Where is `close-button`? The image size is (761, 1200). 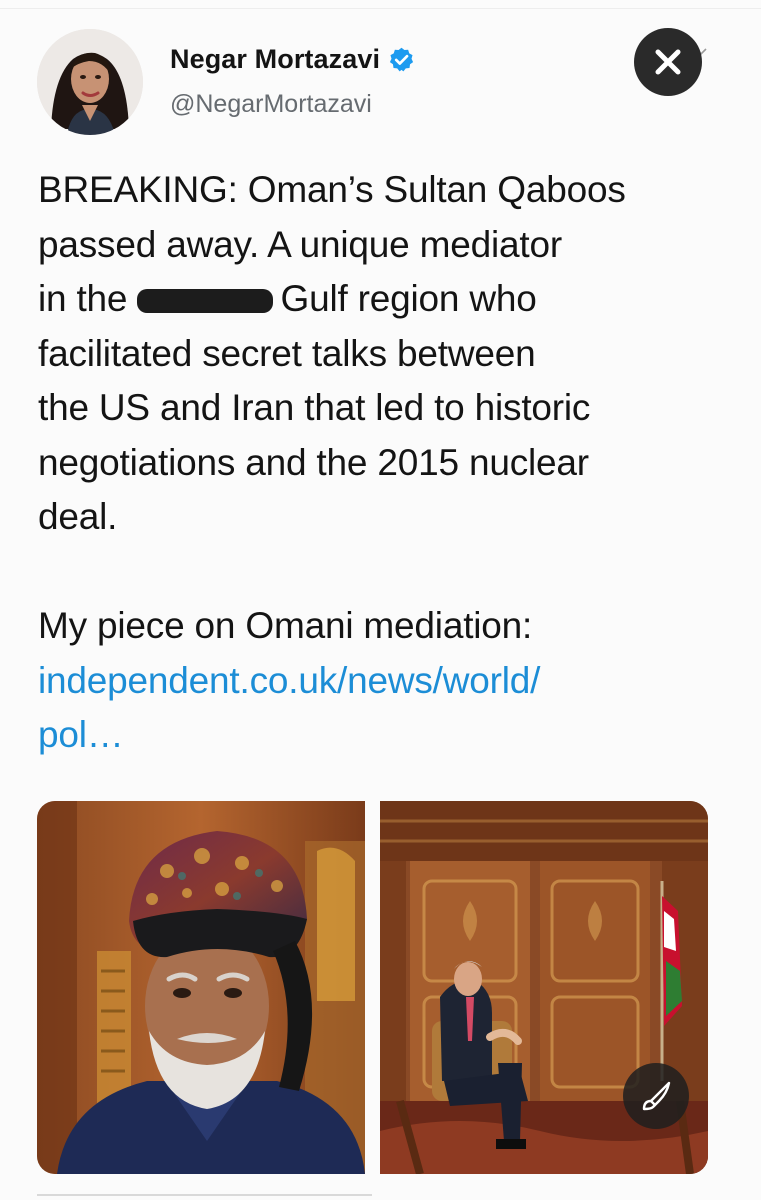 close-button is located at coordinates (668, 62).